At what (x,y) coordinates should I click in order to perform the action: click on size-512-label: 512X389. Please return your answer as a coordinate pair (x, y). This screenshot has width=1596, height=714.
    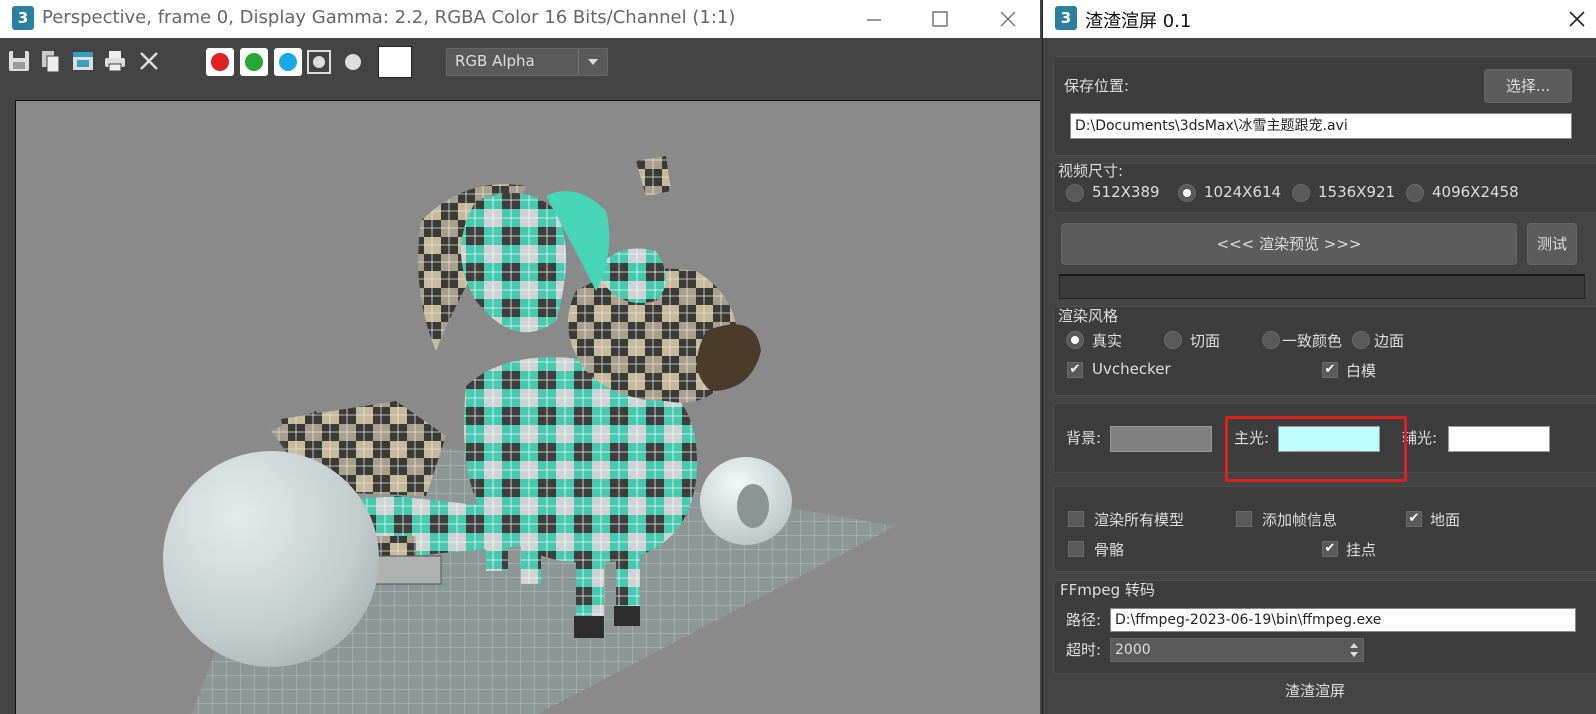
    Looking at the image, I should click on (1126, 192).